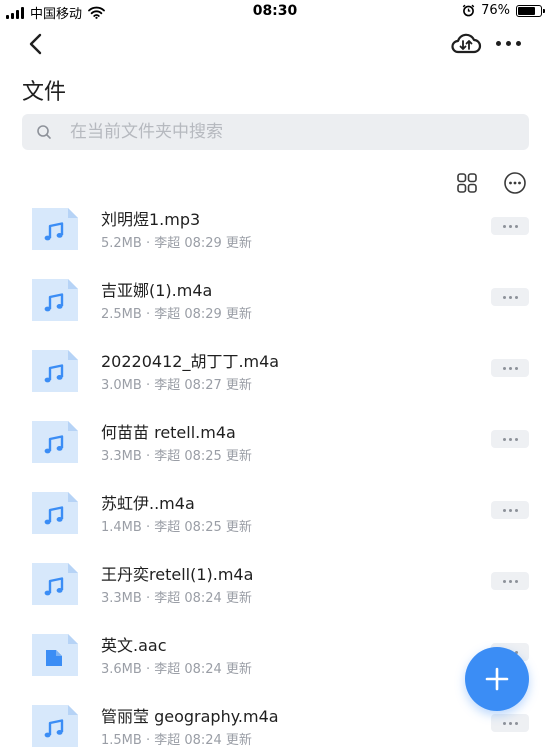  I want to click on file-meta: 2.5MB · 李超 08:29 更新, so click(176, 314).